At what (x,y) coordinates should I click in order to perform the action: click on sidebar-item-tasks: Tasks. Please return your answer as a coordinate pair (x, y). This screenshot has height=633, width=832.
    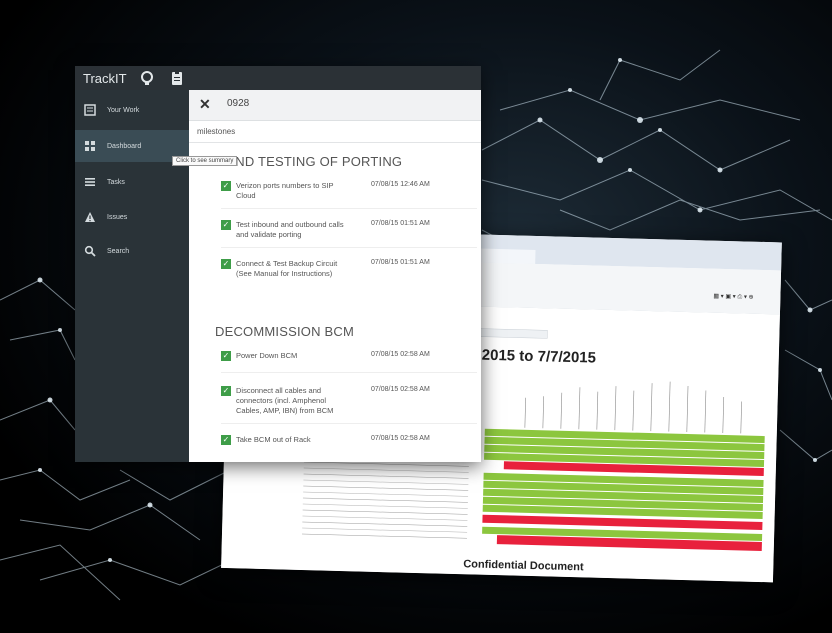
    Looking at the image, I should click on (132, 182).